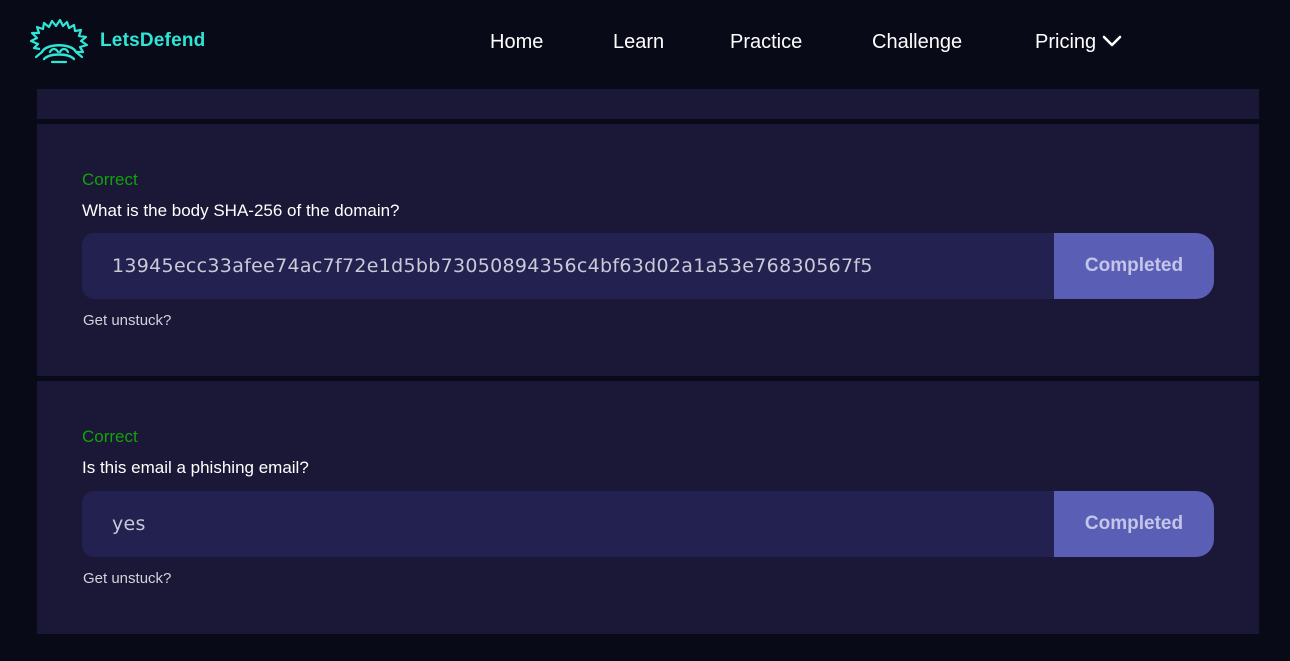 The height and width of the screenshot is (661, 1290). I want to click on question-text: What is the body SHA-256 of the domain?, so click(241, 210).